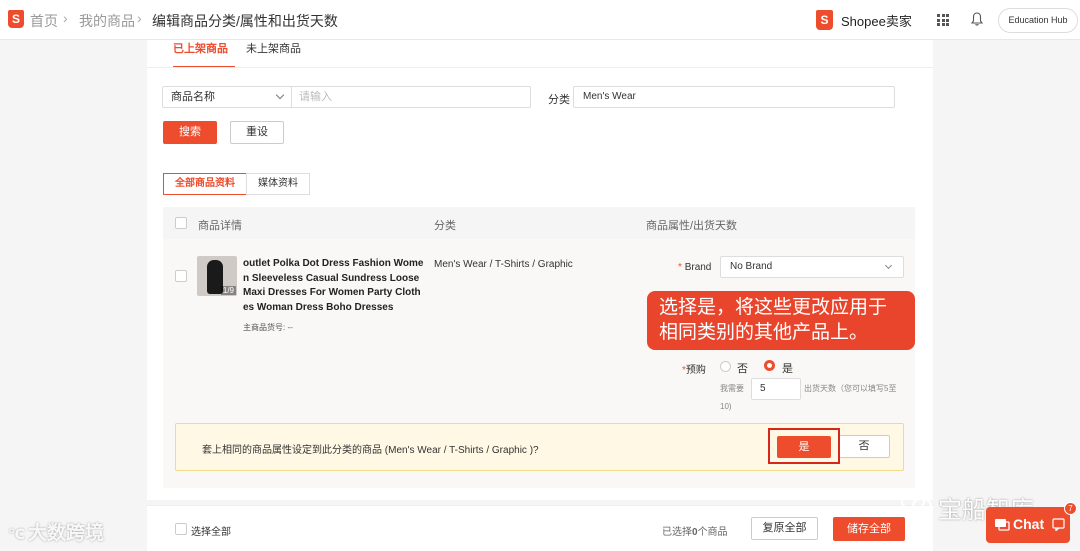 The width and height of the screenshot is (1080, 551). I want to click on preorder-label: *预购, so click(694, 370).